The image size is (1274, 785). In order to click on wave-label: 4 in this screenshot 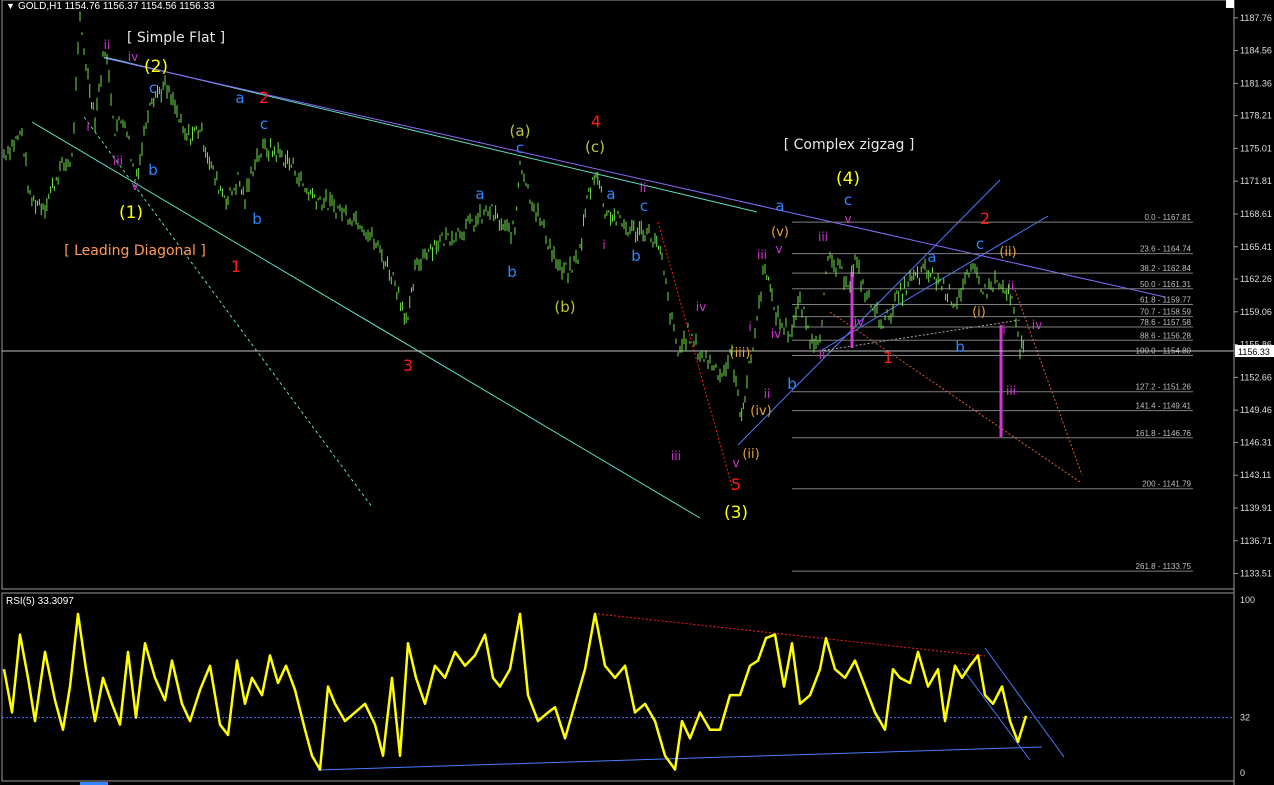, I will do `click(596, 121)`.